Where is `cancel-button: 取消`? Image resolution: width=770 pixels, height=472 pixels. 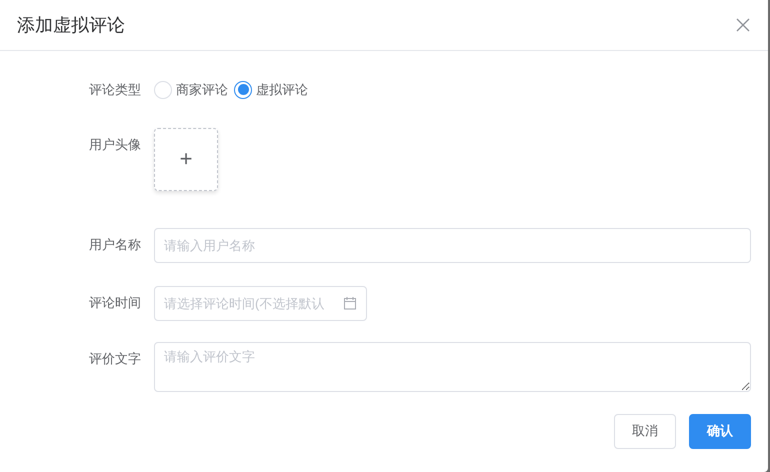
cancel-button: 取消 is located at coordinates (645, 431).